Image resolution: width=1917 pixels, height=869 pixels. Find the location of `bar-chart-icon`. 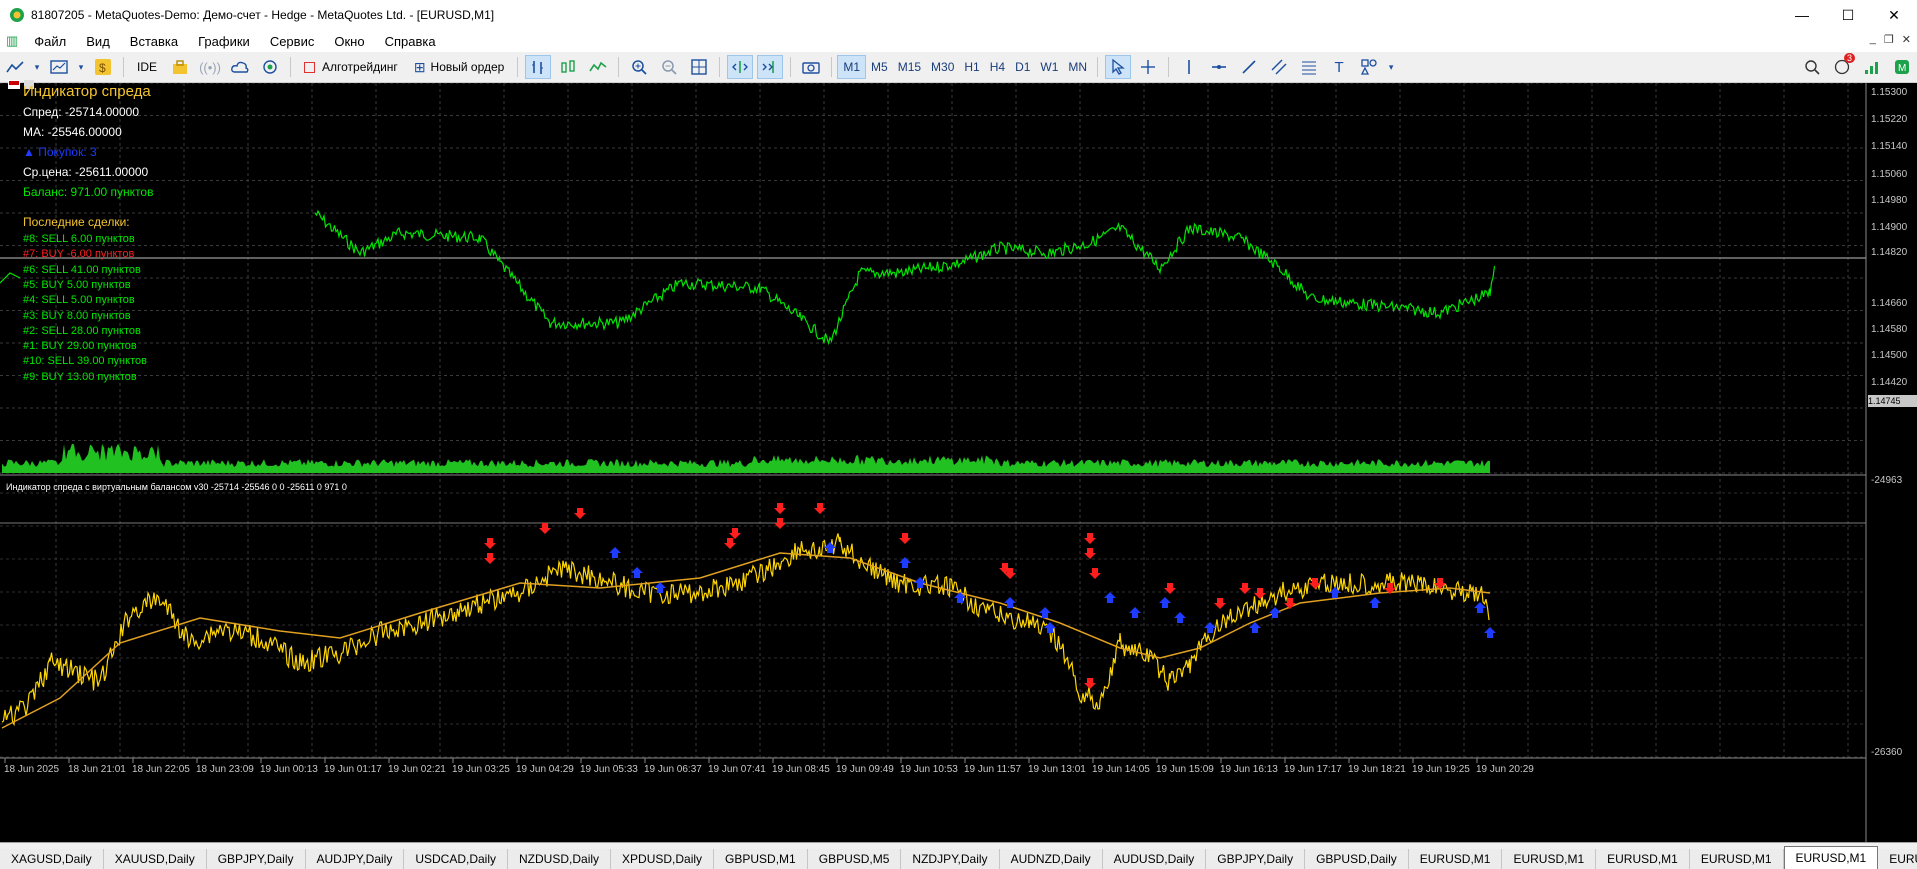

bar-chart-icon is located at coordinates (538, 67).